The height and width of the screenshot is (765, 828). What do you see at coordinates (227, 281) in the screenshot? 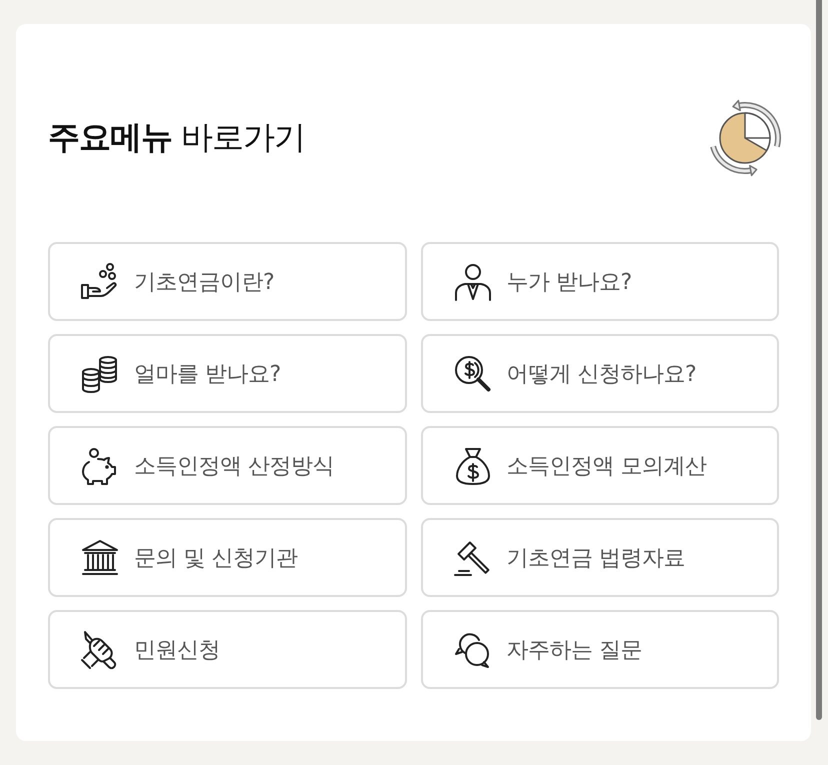
I see `menu-button: 기초연금이란?` at bounding box center [227, 281].